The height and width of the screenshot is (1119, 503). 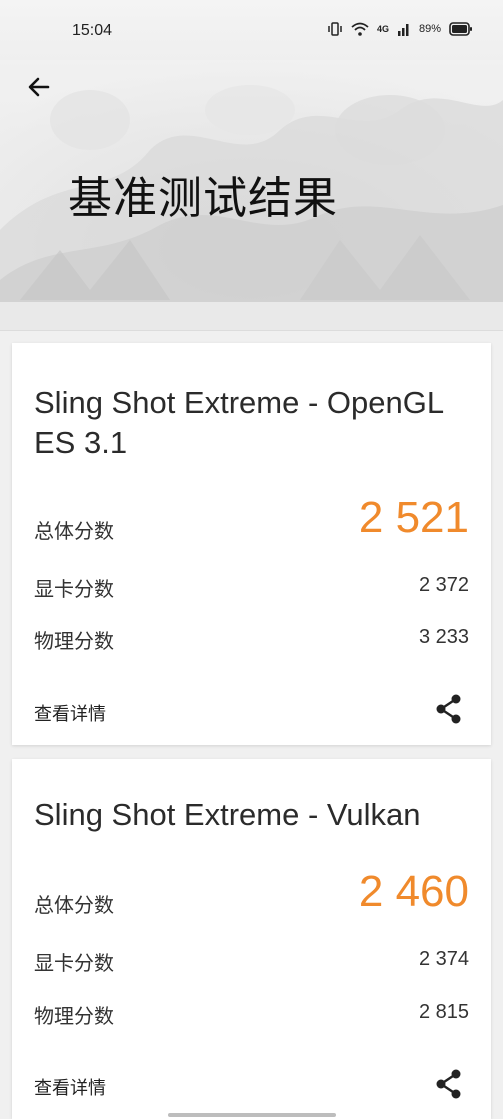 What do you see at coordinates (429, 29) in the screenshot?
I see `battery-percent: 89%` at bounding box center [429, 29].